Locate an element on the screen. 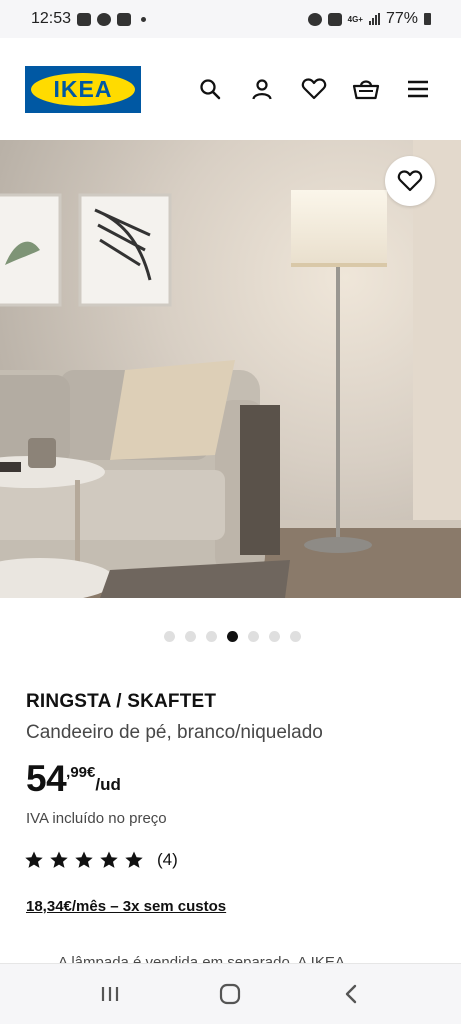 This screenshot has width=461, height=1024. battery-percent: 77% is located at coordinates (401, 18).